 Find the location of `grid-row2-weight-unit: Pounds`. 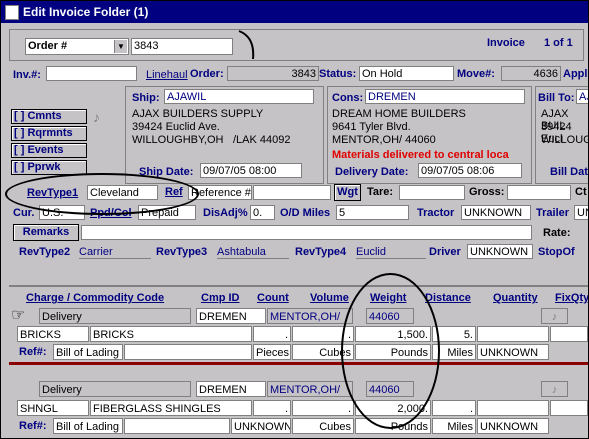

grid-row2-weight-unit: Pounds is located at coordinates (393, 426).